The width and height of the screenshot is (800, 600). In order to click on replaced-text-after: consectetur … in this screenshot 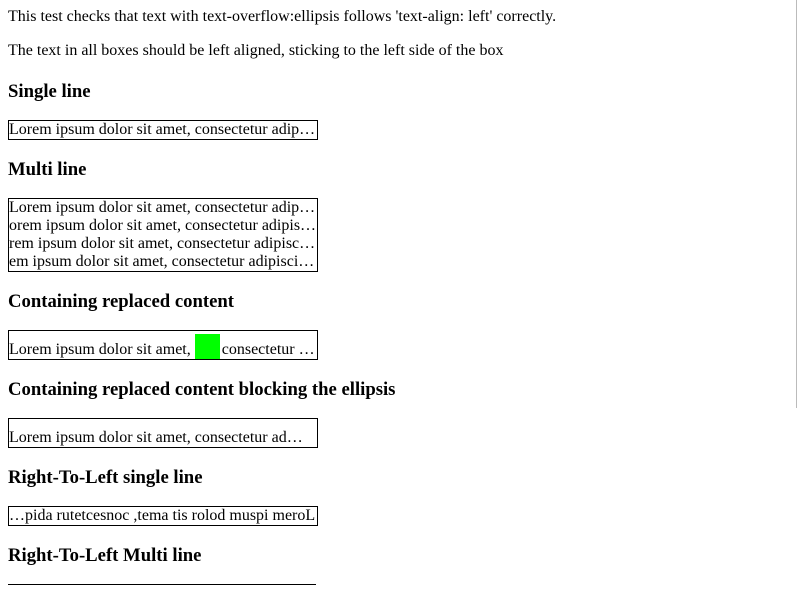, I will do `click(268, 349)`.